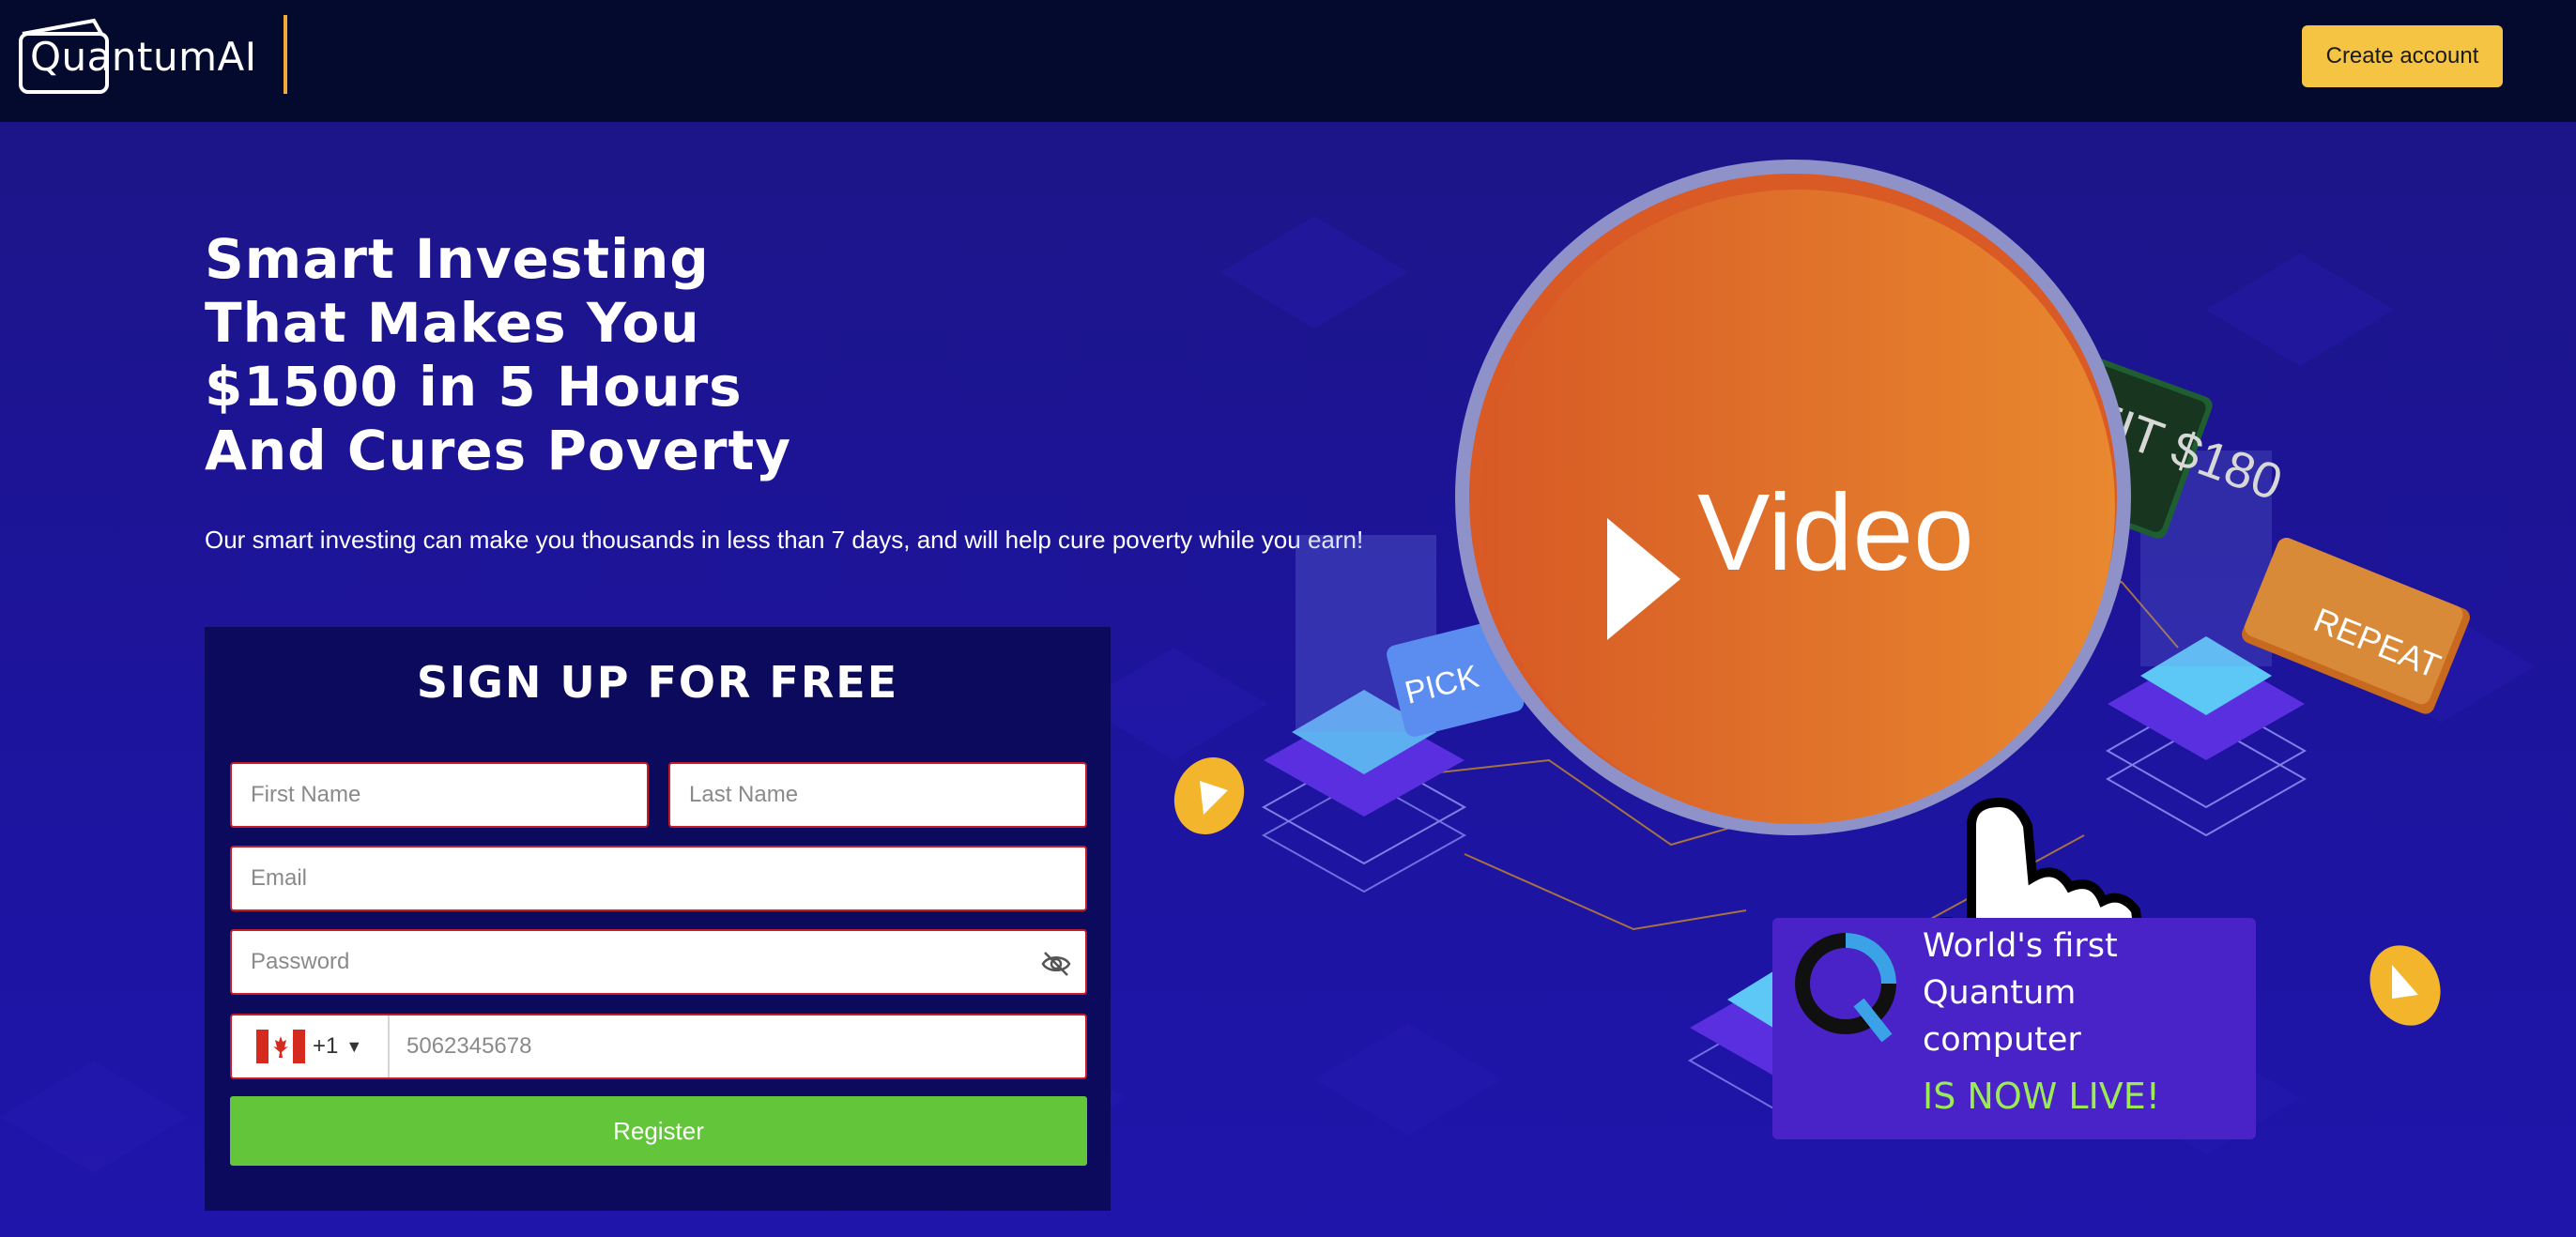  I want to click on hide-password-icon, so click(1056, 964).